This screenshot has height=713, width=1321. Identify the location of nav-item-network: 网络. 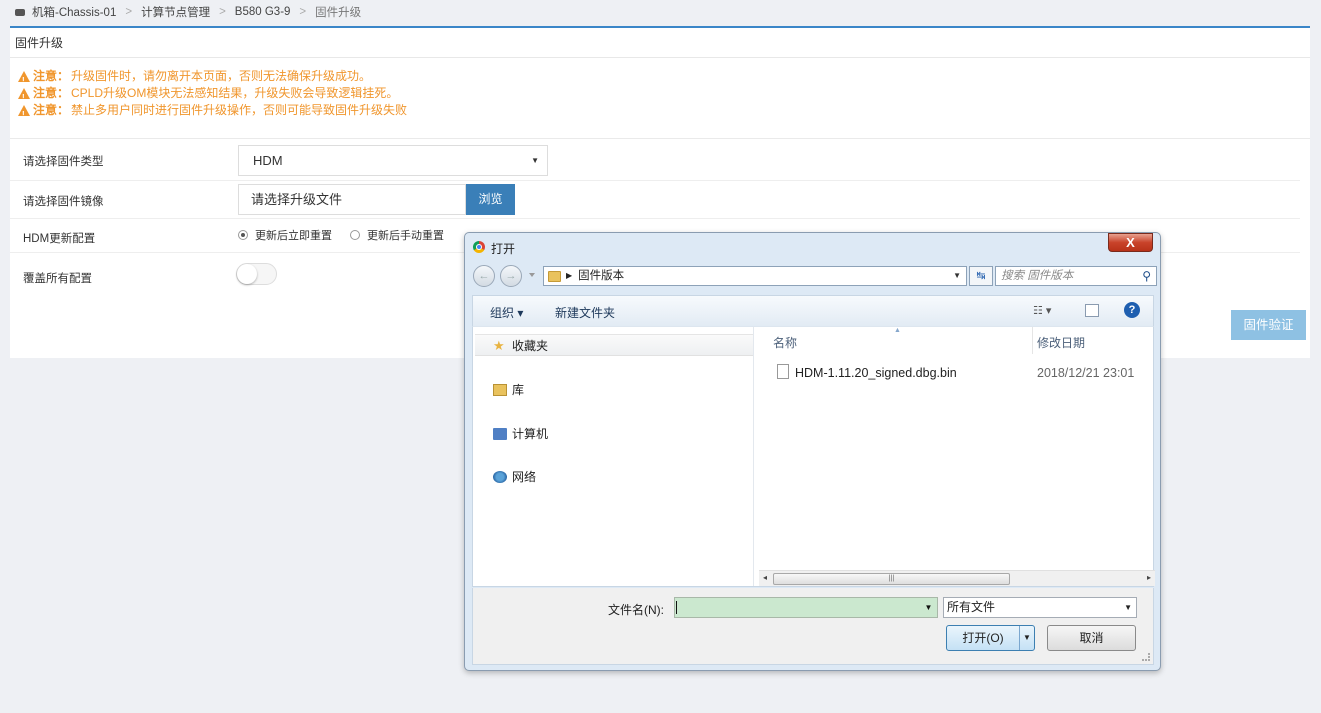
(514, 476).